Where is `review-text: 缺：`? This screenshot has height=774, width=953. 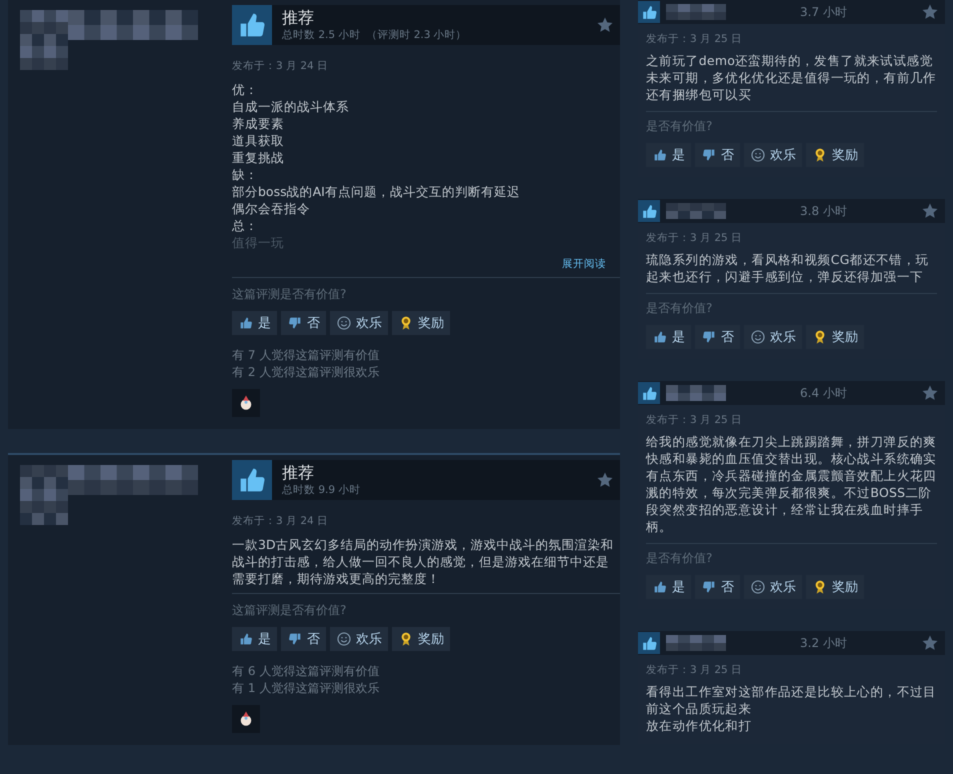
review-text: 缺： is located at coordinates (245, 174).